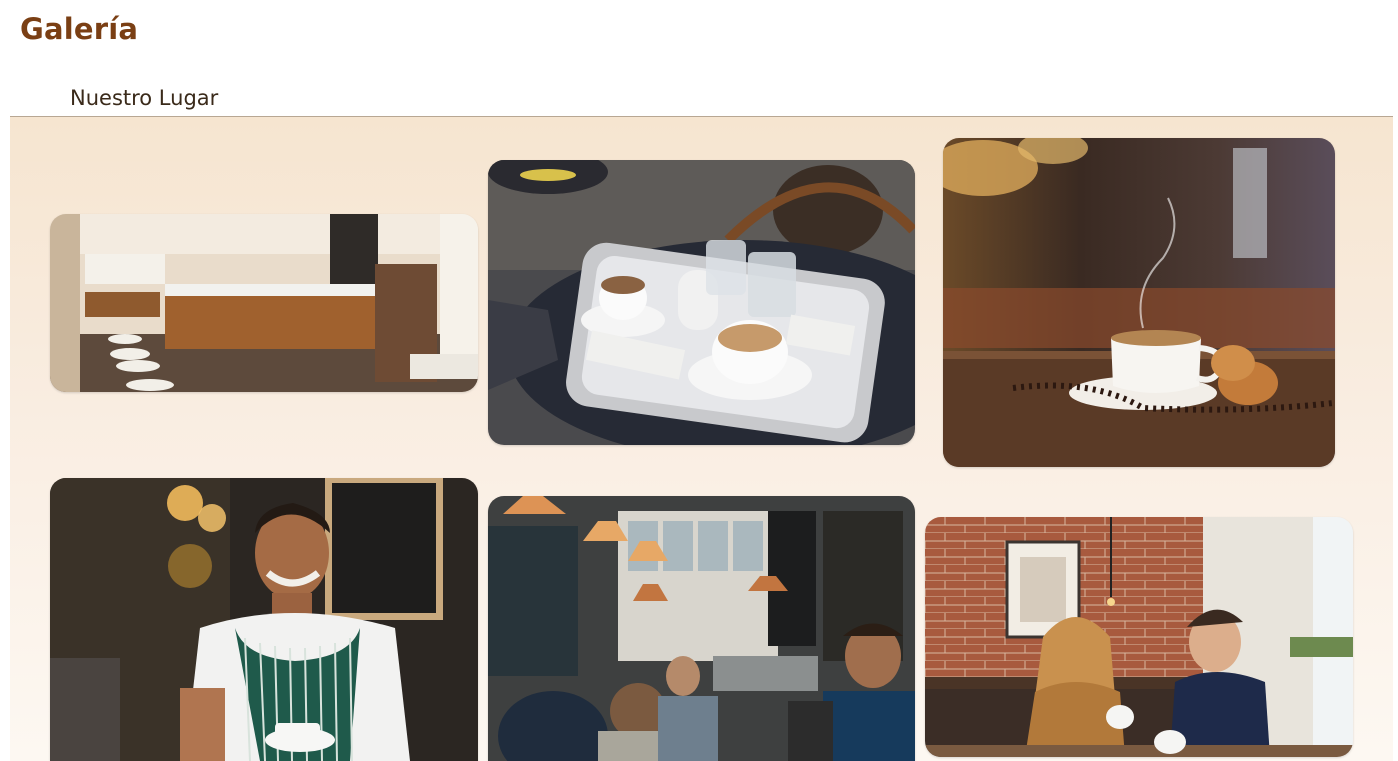  What do you see at coordinates (701, 302) in the screenshot?
I see `coffee-tray-table-photo` at bounding box center [701, 302].